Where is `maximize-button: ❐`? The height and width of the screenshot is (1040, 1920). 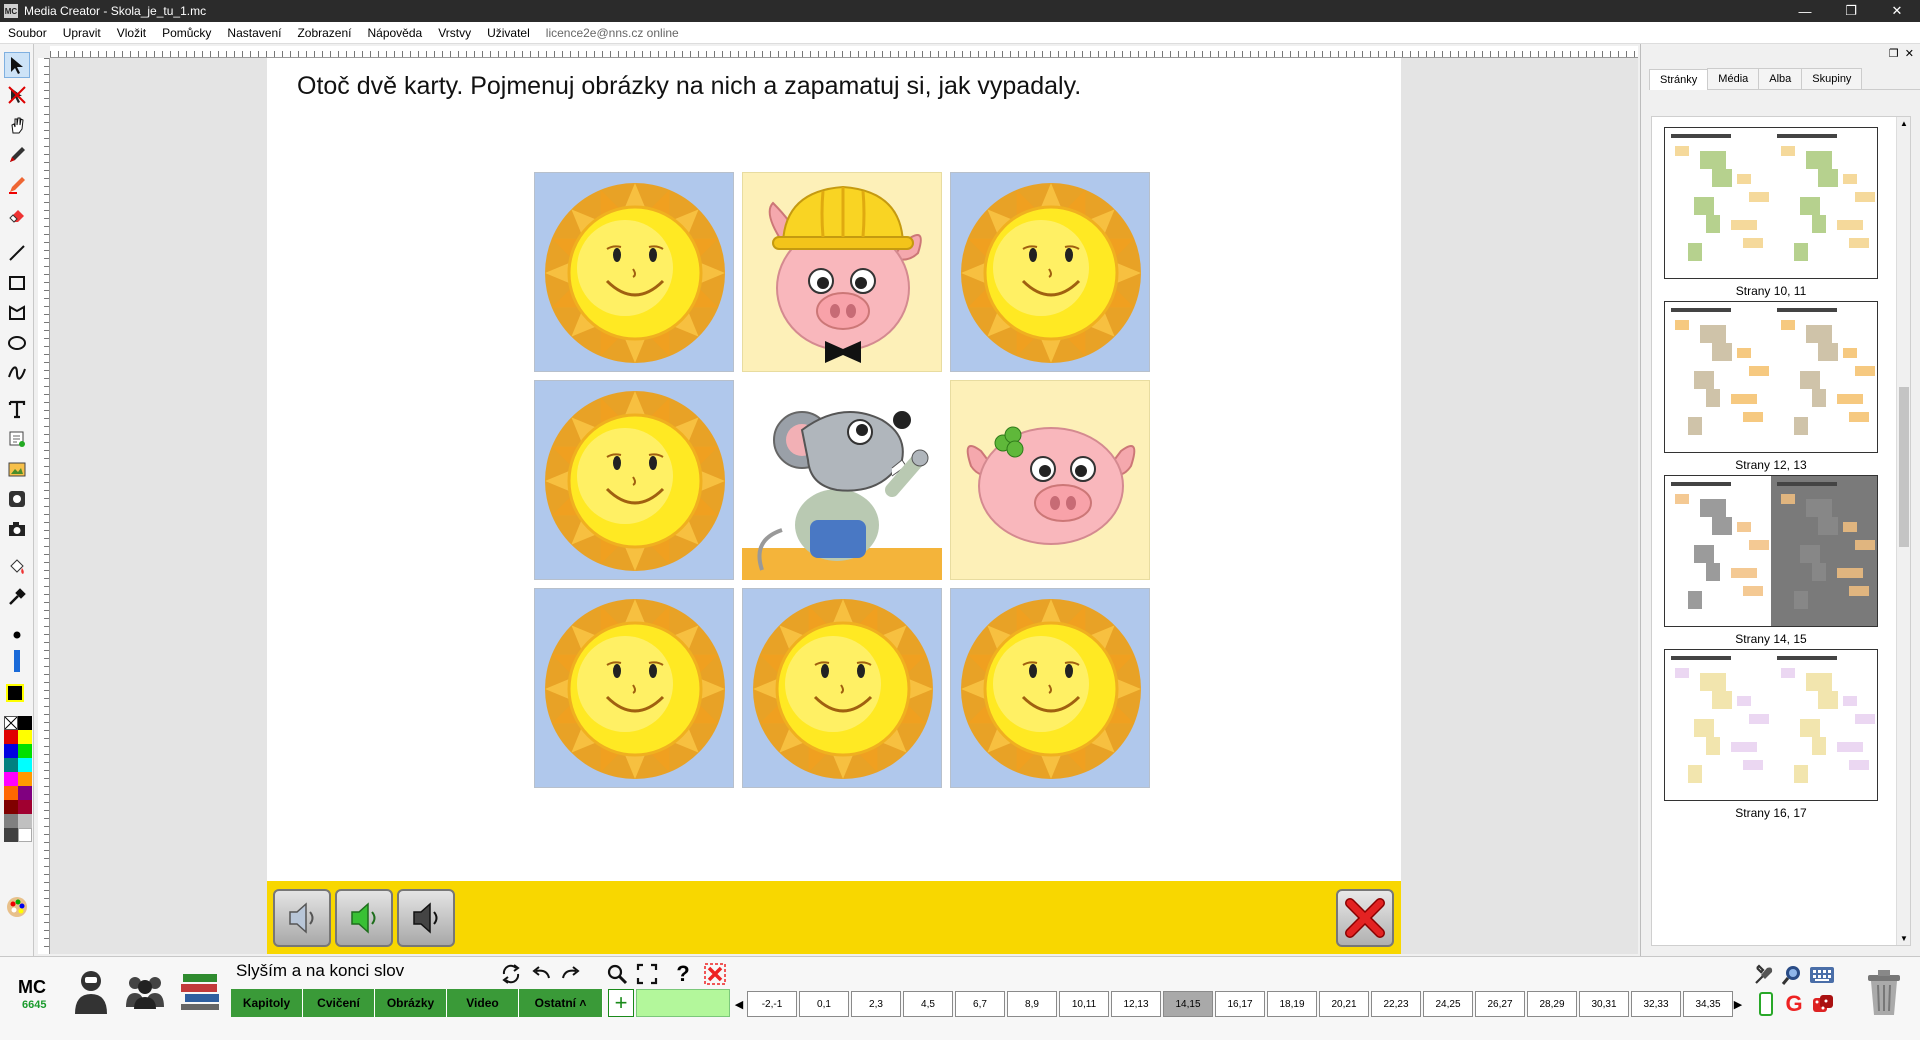
maximize-button: ❐ is located at coordinates (1851, 11).